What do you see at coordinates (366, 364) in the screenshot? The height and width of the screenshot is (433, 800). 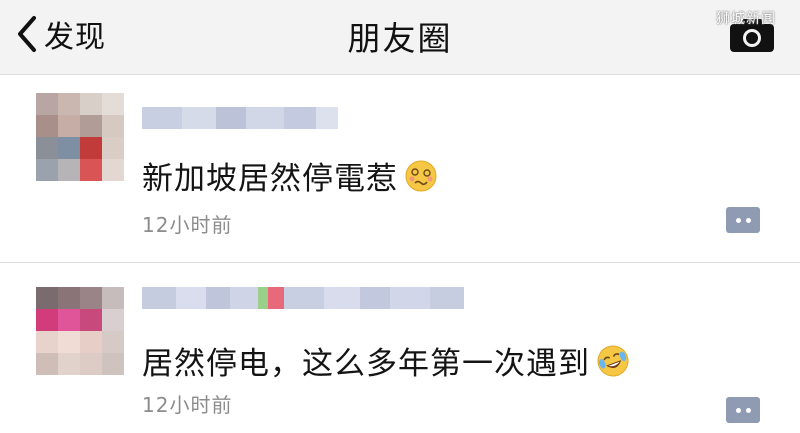 I see `post-text-content: 居然停电，这么多年第一次遇到` at bounding box center [366, 364].